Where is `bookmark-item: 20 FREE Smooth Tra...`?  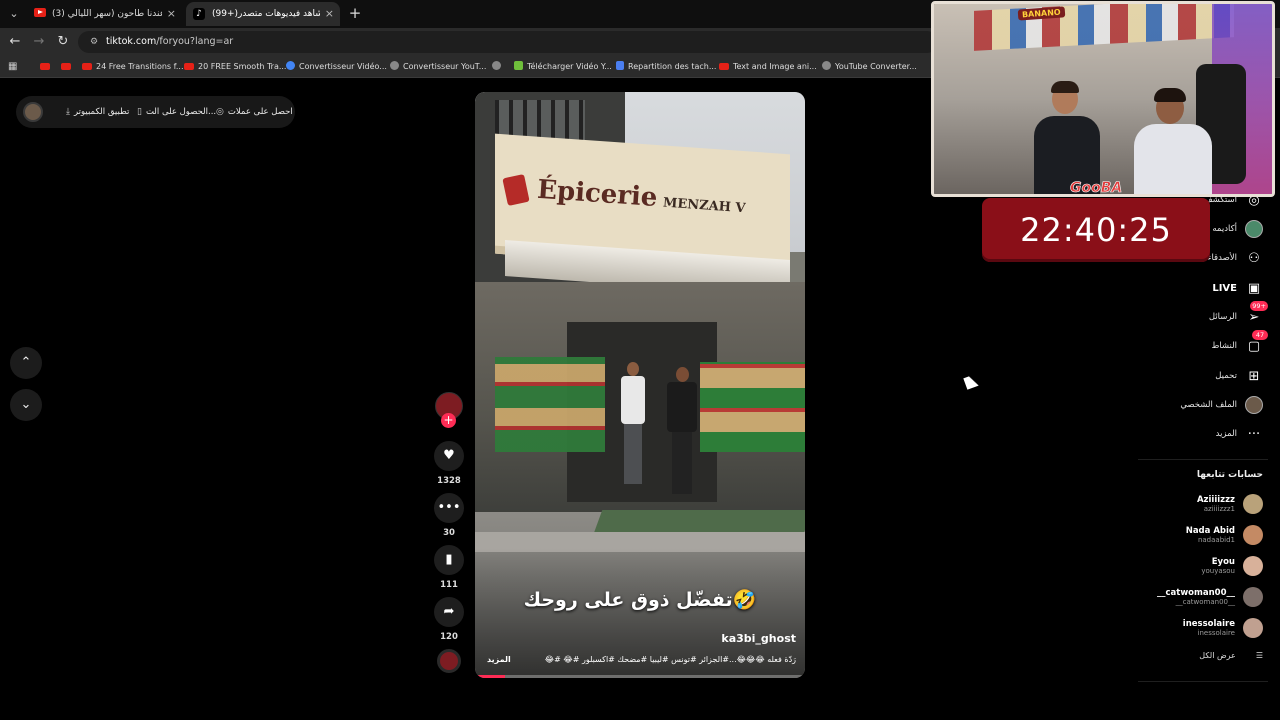 bookmark-item: 20 FREE Smooth Tra... is located at coordinates (235, 67).